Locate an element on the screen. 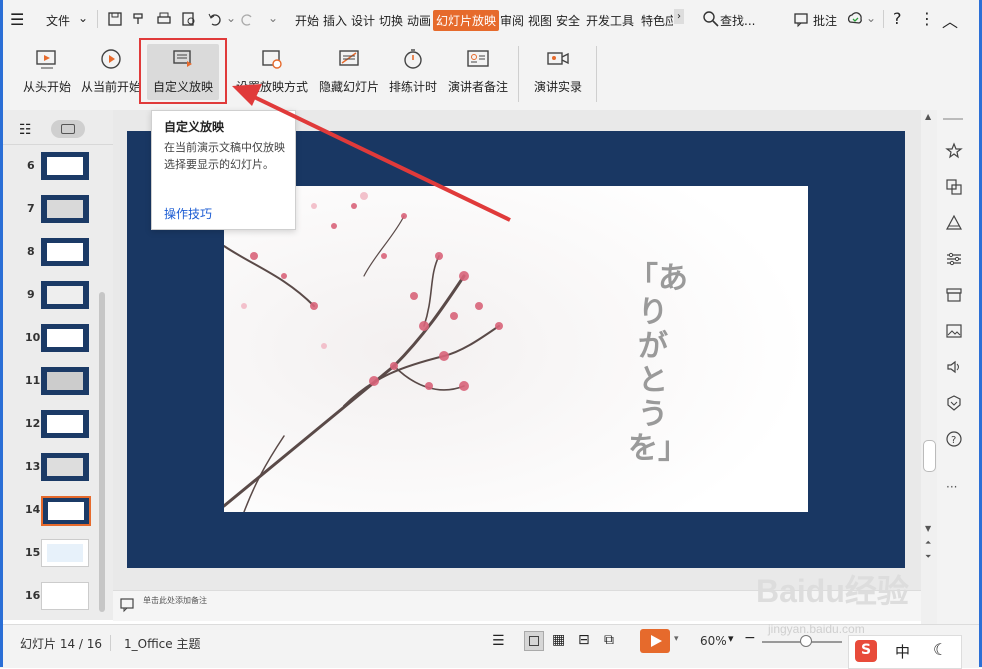 Image resolution: width=982 pixels, height=669 pixels. scroll-down-icon: ▼ is located at coordinates (928, 528).